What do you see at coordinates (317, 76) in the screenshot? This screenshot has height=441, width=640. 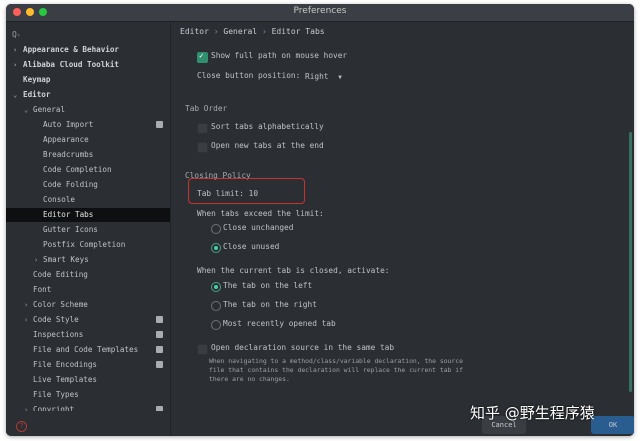 I see `close-button-position-value: Right` at bounding box center [317, 76].